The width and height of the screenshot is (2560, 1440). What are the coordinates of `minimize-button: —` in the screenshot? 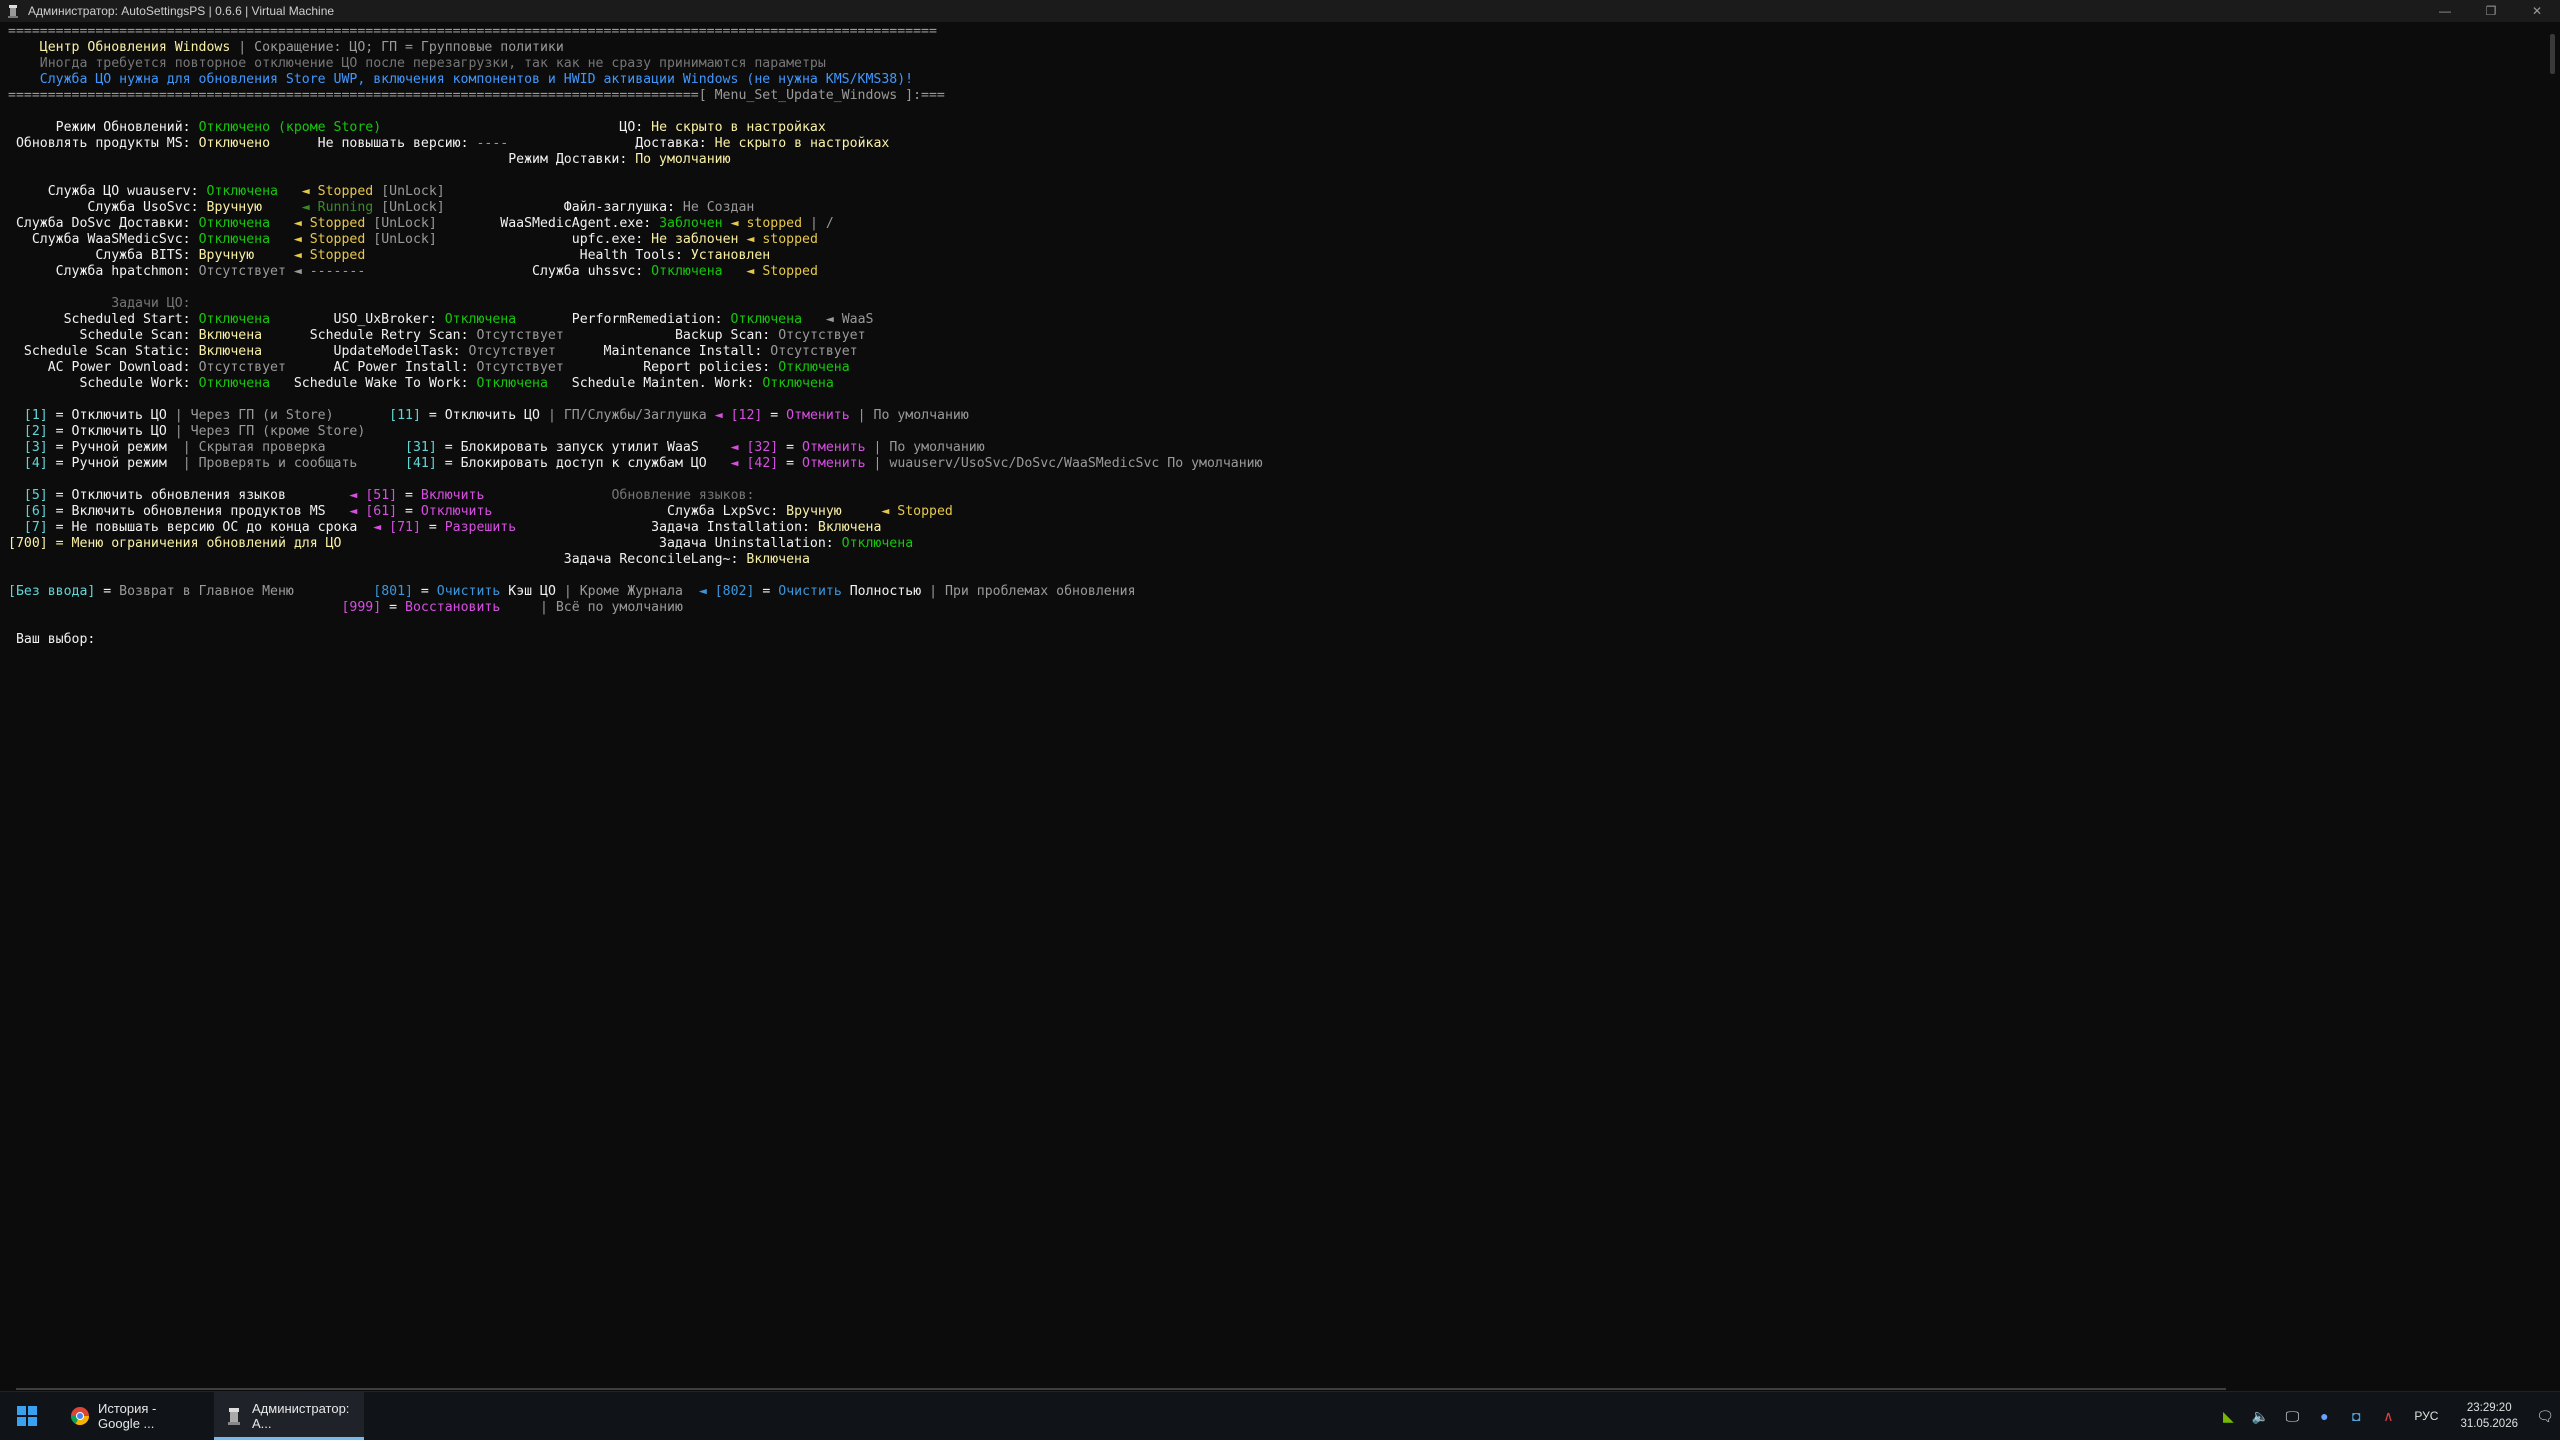 It's located at (2445, 11).